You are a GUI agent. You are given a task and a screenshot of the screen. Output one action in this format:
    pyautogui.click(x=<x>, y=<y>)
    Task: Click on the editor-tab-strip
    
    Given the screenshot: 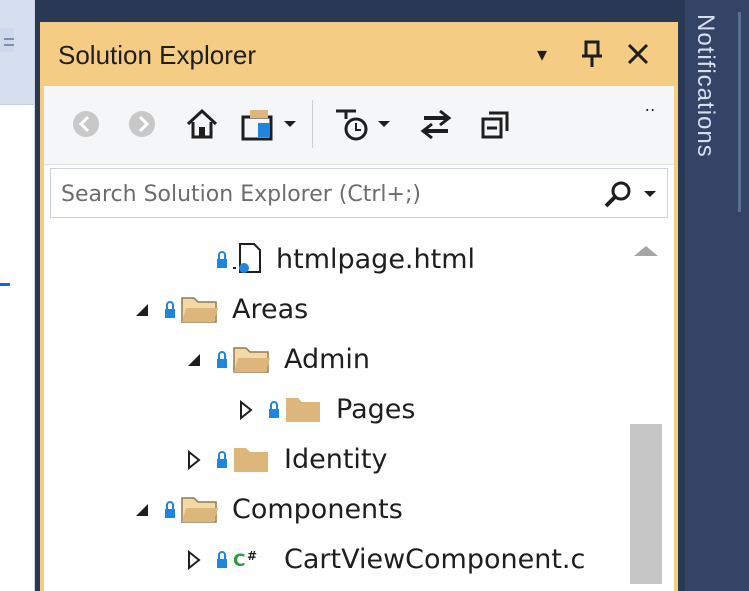 What is the action you would take?
    pyautogui.click(x=17, y=52)
    